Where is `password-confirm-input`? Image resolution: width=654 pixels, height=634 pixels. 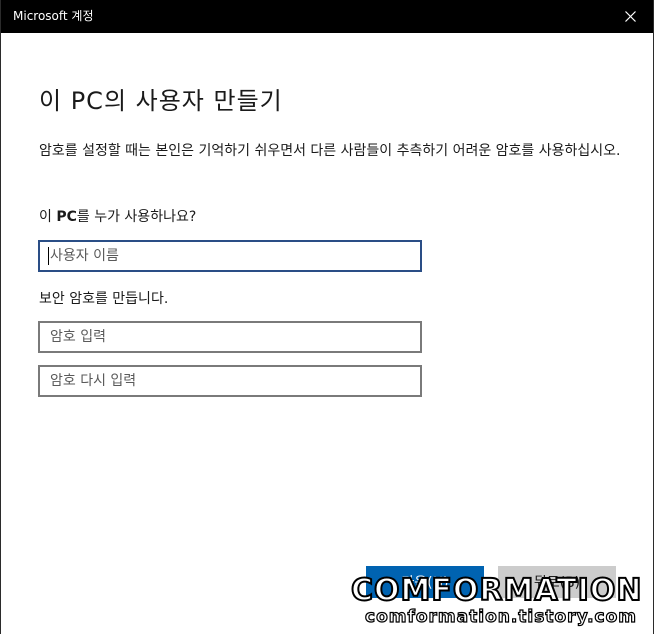
password-confirm-input is located at coordinates (230, 381).